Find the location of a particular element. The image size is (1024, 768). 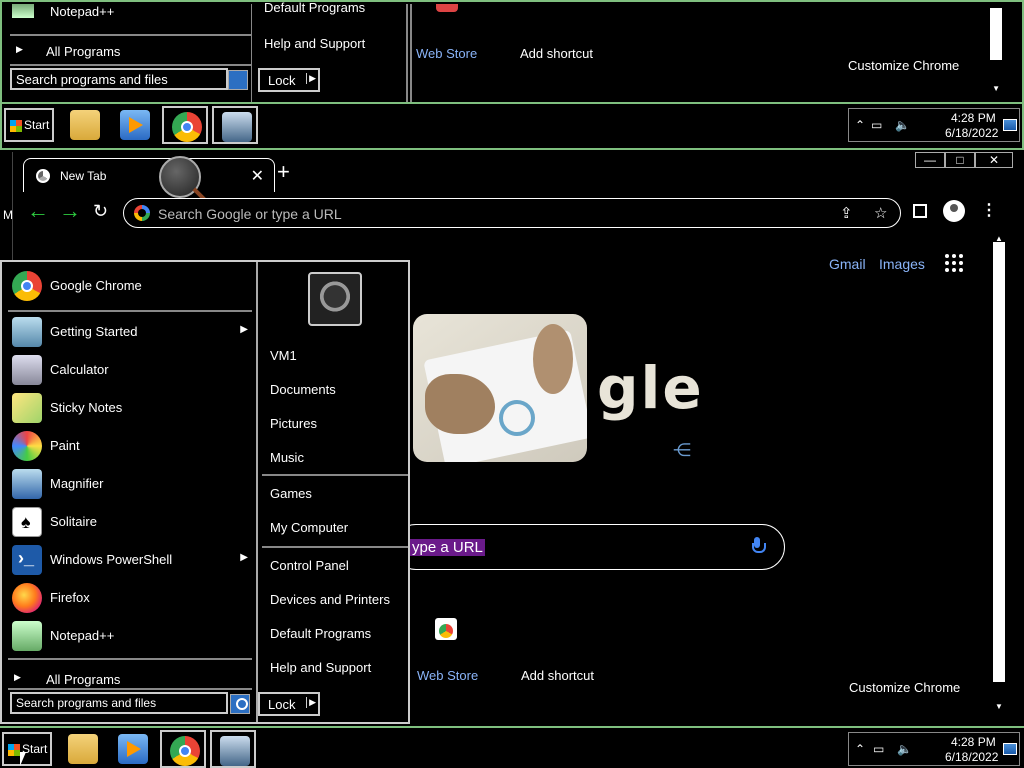

start-item-getting-started: Getting Started ▶ is located at coordinates (130, 332).